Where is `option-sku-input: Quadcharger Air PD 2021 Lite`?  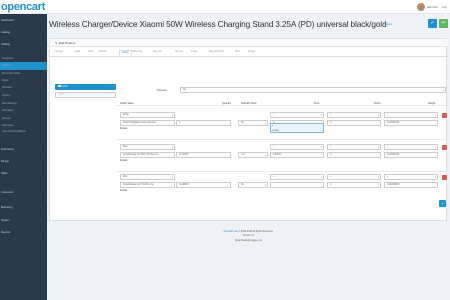 option-sku-input: Quadcharger Air PD 2021 Lite is located at coordinates (147, 185).